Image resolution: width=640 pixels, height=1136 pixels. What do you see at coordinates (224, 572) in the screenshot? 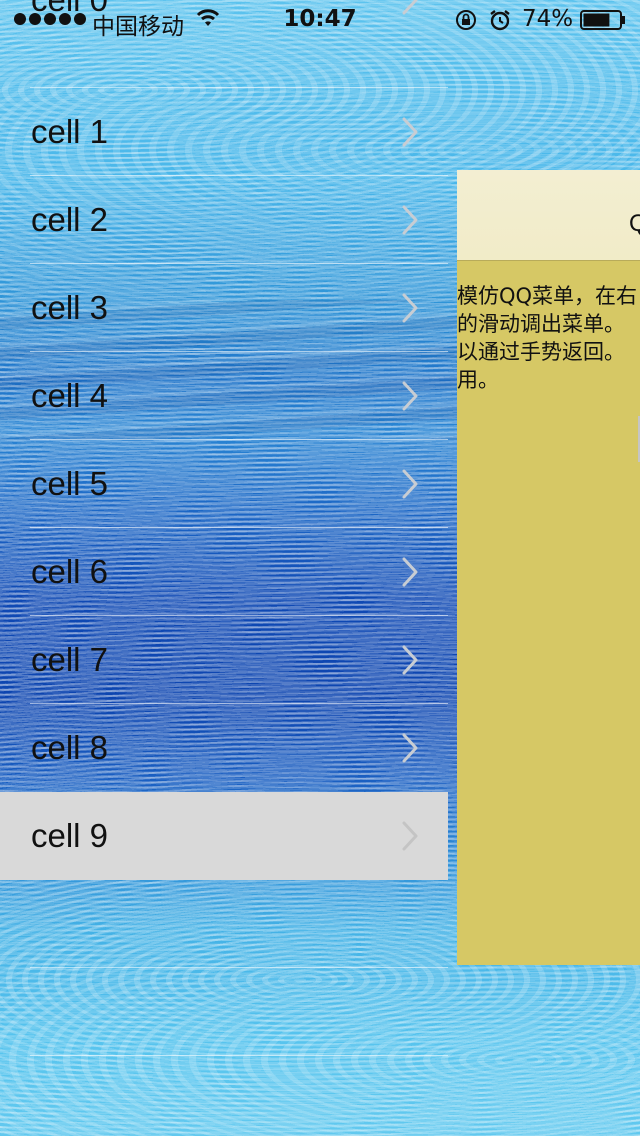
I see `table-row: cell 6` at bounding box center [224, 572].